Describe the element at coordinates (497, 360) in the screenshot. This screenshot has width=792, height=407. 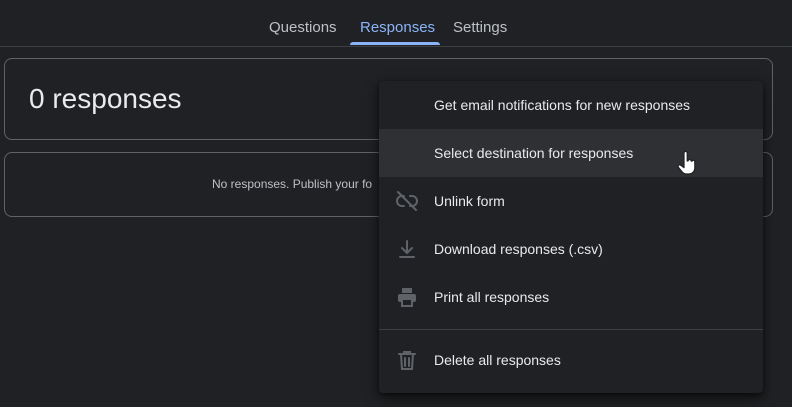
I see `menu-item-label: Delete all responses` at that location.